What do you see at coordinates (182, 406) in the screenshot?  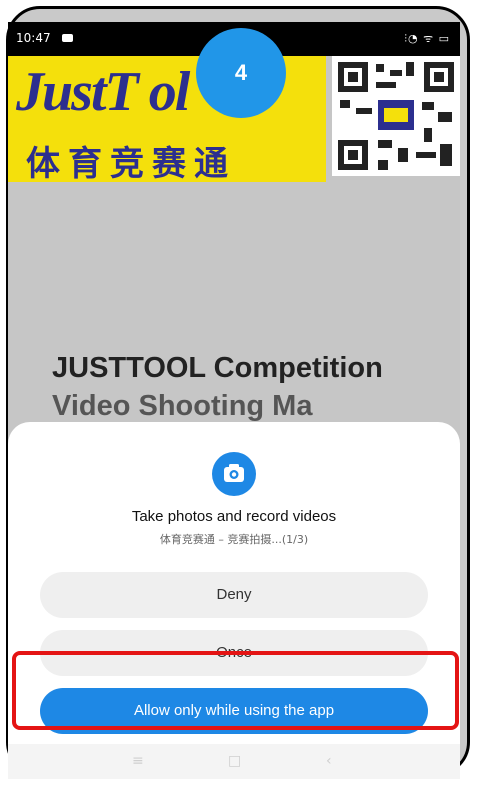 I see `background-subtitle: Video Shooting Ma` at bounding box center [182, 406].